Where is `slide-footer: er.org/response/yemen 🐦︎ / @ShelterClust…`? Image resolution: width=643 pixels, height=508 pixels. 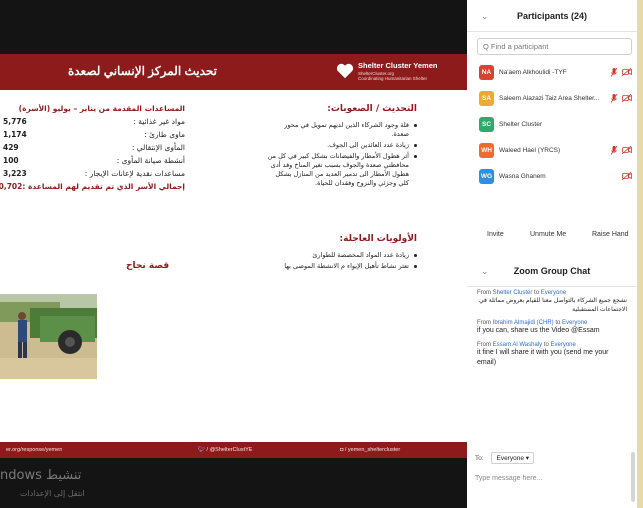 slide-footer: er.org/response/yemen 🐦︎ / @ShelterClust… is located at coordinates (233, 450).